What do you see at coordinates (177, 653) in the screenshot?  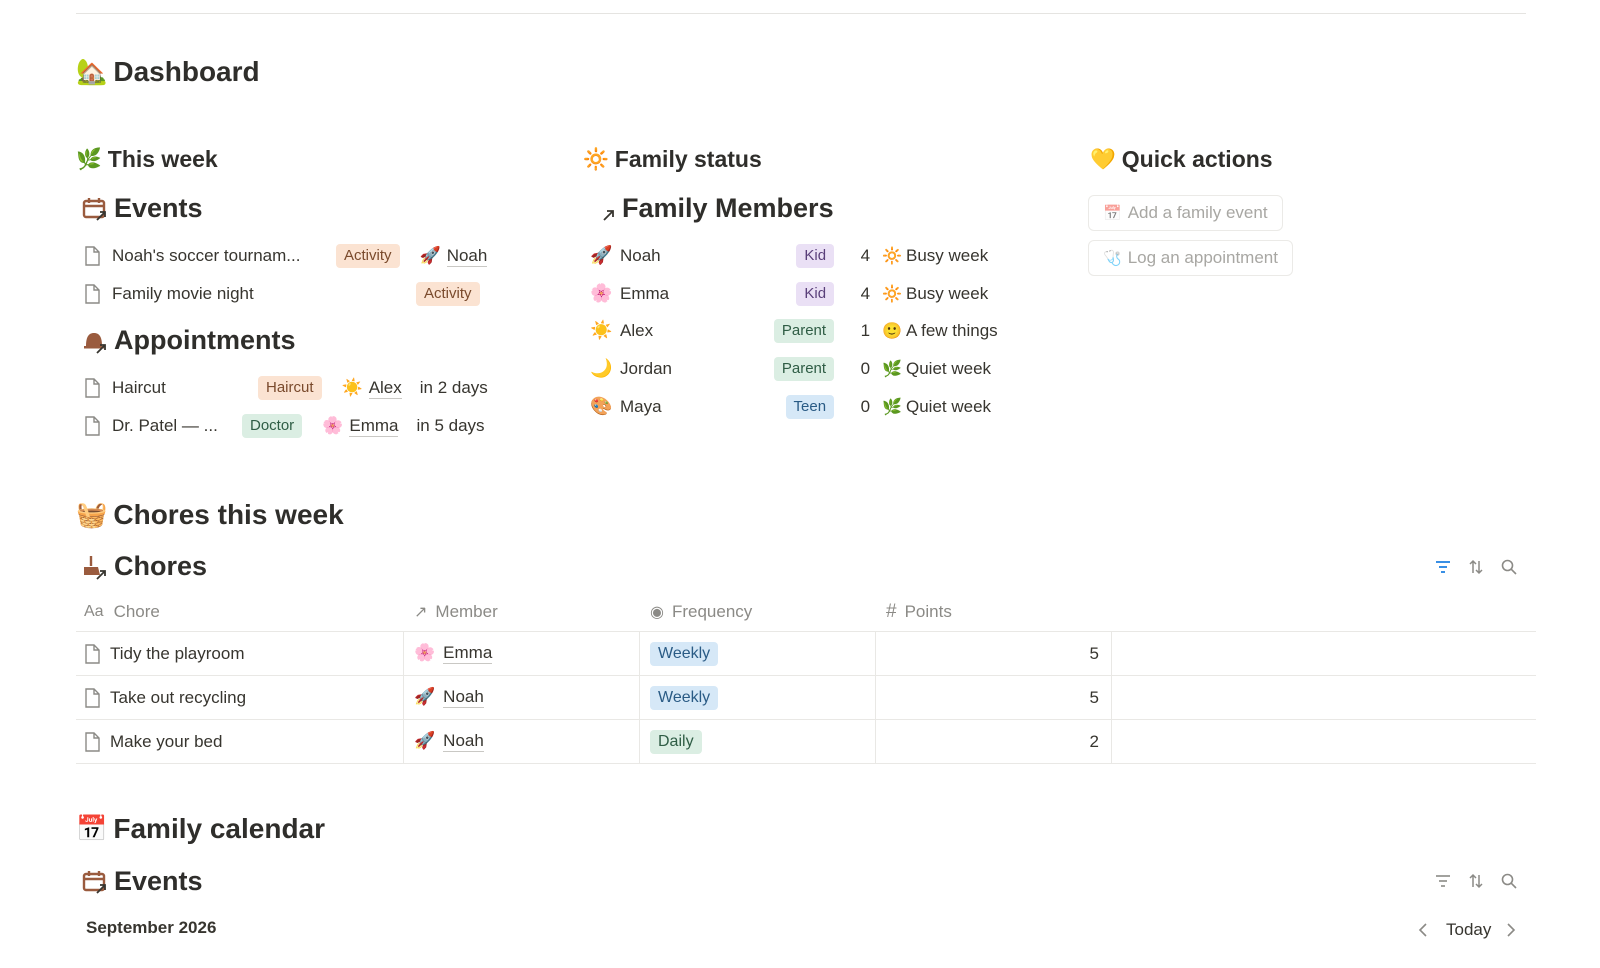 I see `chore-name: Tidy the playroom` at bounding box center [177, 653].